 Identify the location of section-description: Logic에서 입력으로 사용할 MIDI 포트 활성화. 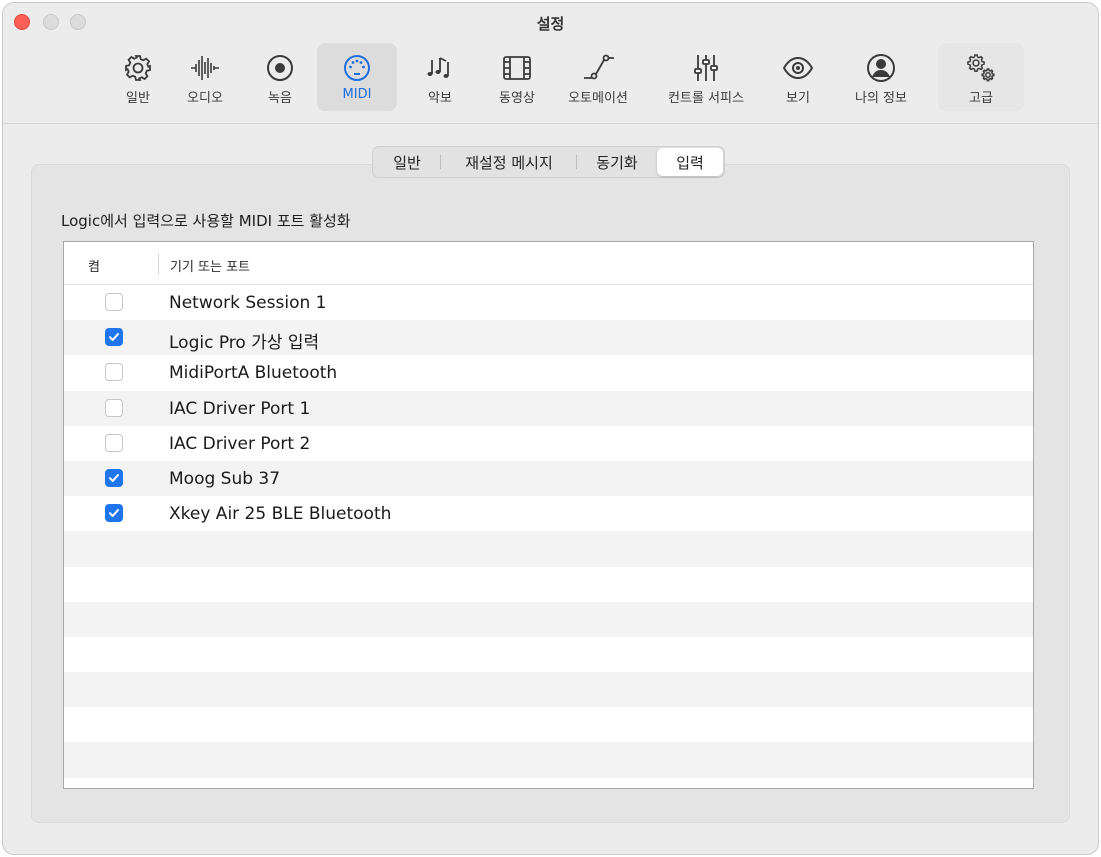
(206, 221).